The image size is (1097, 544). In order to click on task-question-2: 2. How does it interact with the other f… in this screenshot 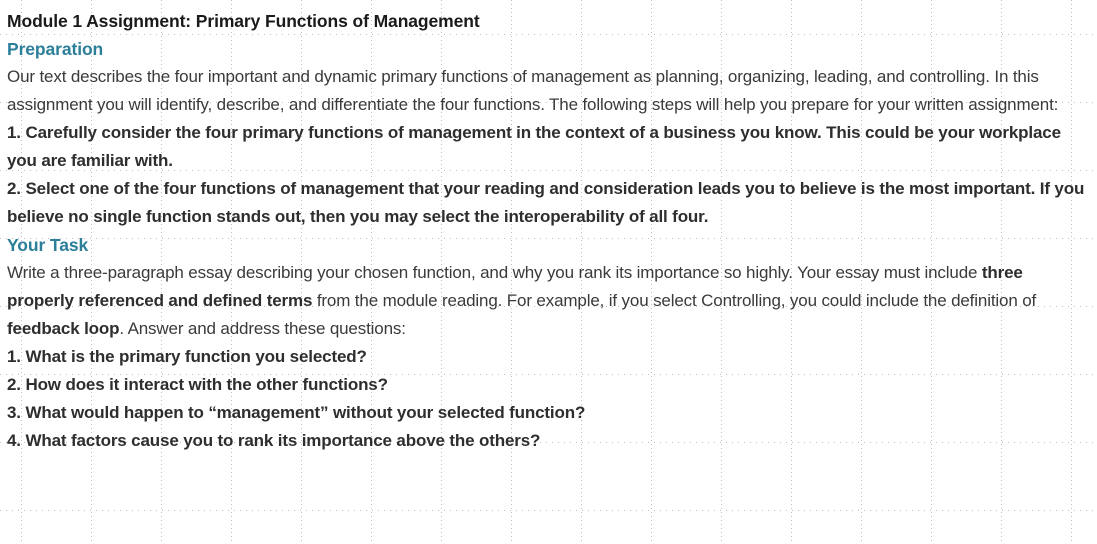, I will do `click(197, 384)`.